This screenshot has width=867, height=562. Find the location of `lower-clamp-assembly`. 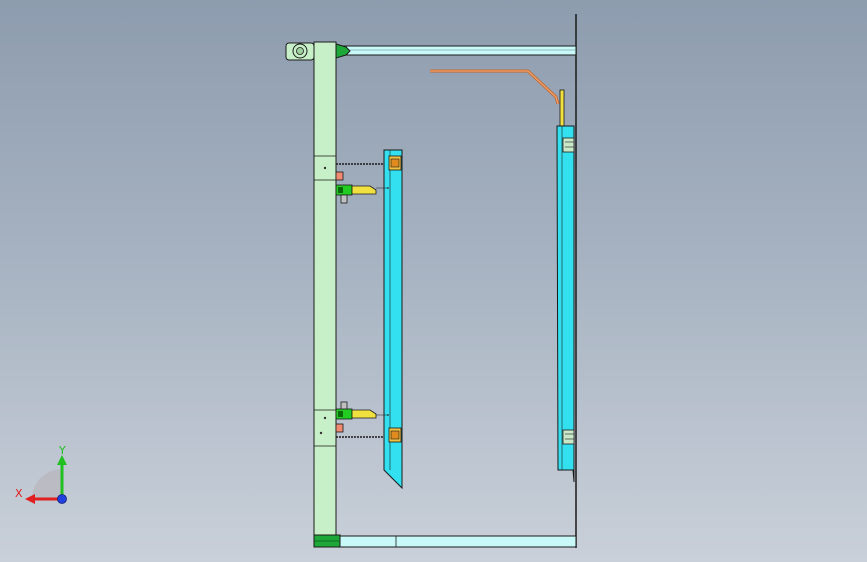

lower-clamp-assembly is located at coordinates (361, 419).